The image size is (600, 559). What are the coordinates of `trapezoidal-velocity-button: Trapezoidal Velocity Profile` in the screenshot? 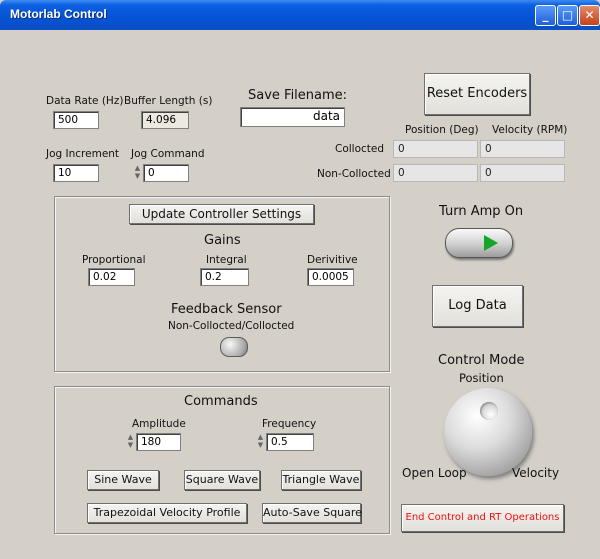 It's located at (167, 513).